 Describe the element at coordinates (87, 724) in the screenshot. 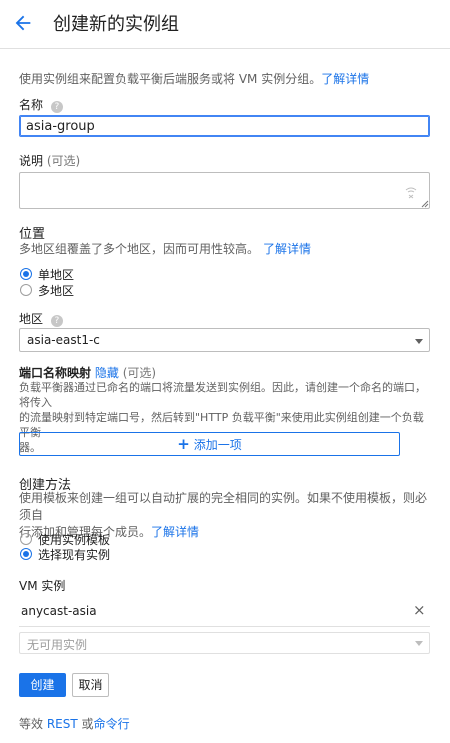

I see `footer-or: 或` at that location.